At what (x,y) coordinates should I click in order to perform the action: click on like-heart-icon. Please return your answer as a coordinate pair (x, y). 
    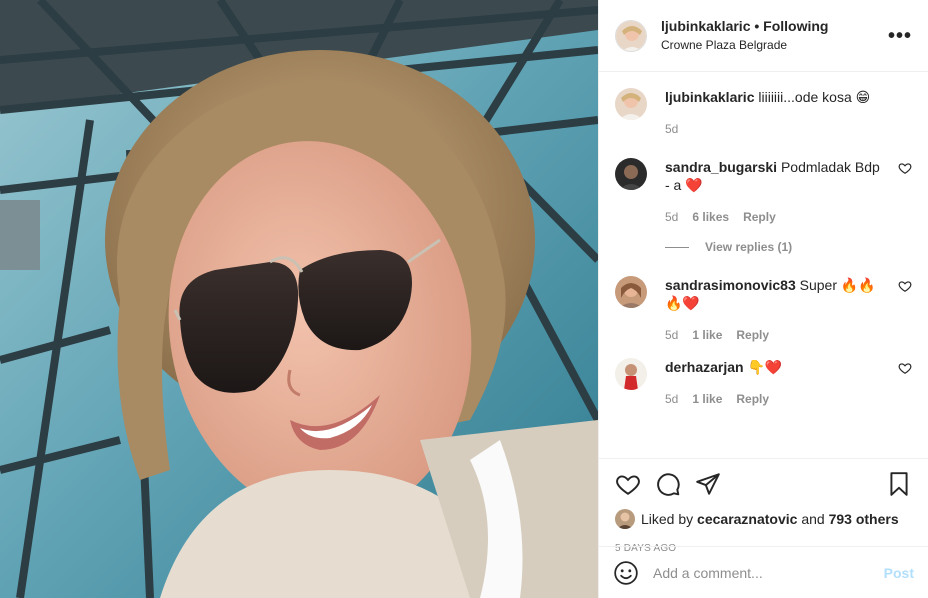
    Looking at the image, I should click on (628, 484).